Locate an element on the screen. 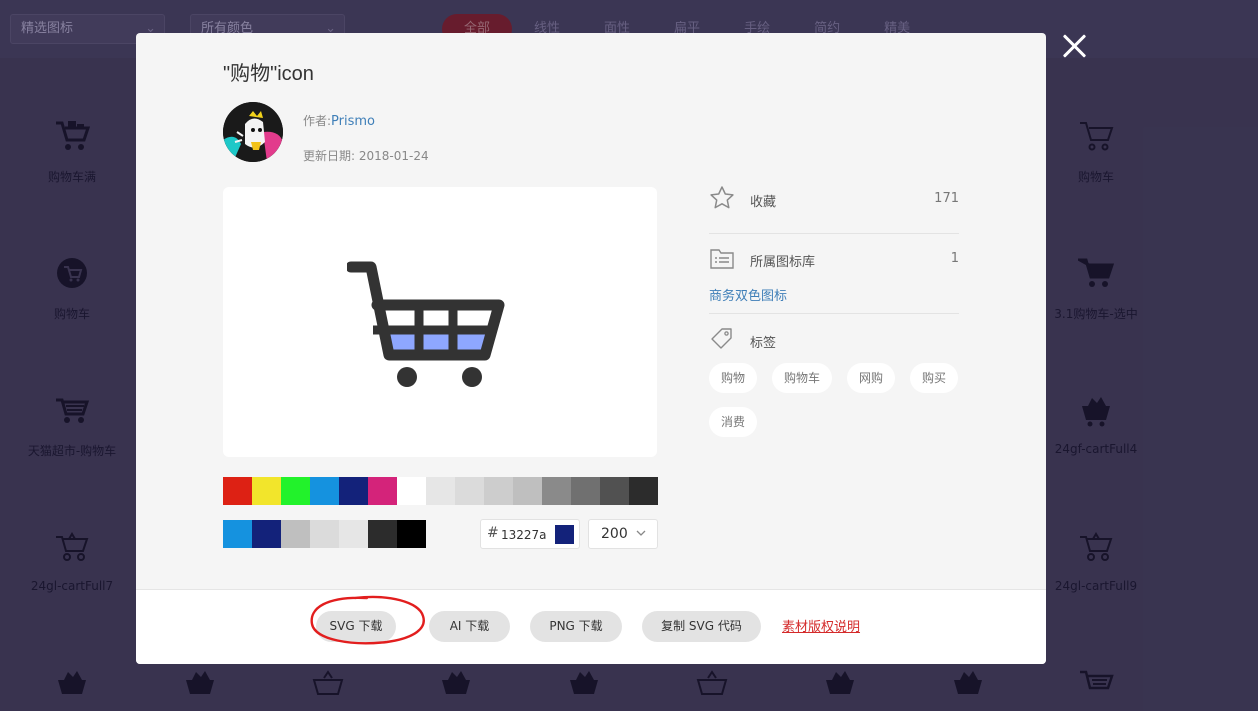 The height and width of the screenshot is (711, 1258). recent-color-palette is located at coordinates (324, 534).